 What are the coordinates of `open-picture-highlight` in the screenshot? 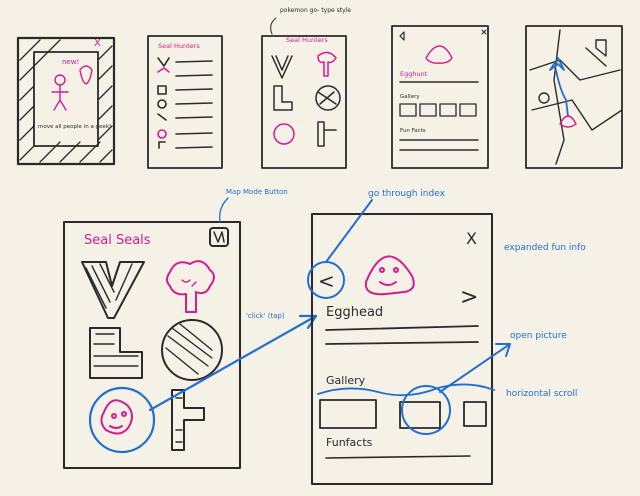 It's located at (426, 410).